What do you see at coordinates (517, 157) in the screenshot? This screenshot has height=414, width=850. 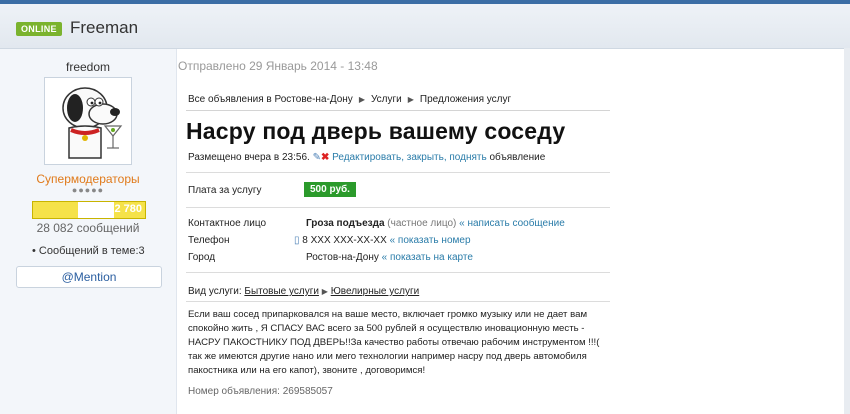 I see `ad-posted-suffix: объявление` at bounding box center [517, 157].